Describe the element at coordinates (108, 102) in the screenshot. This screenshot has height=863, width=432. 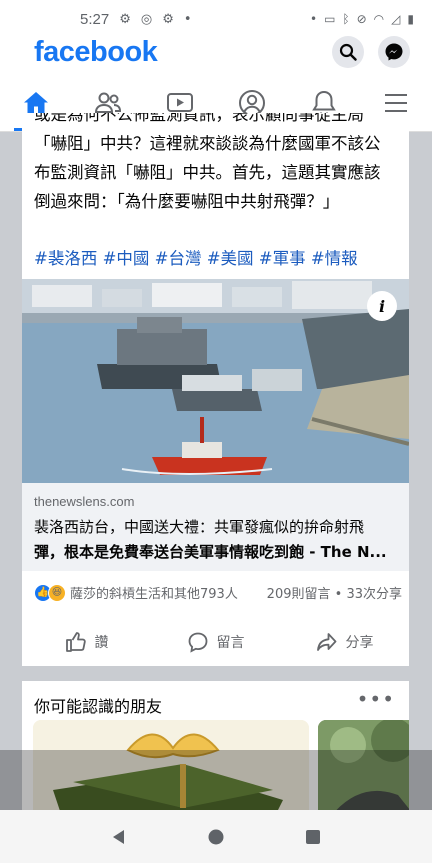
I see `friends-icon` at that location.